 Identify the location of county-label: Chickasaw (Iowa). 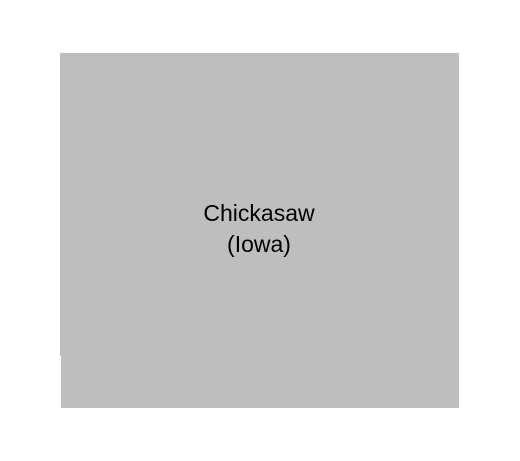
(259, 229).